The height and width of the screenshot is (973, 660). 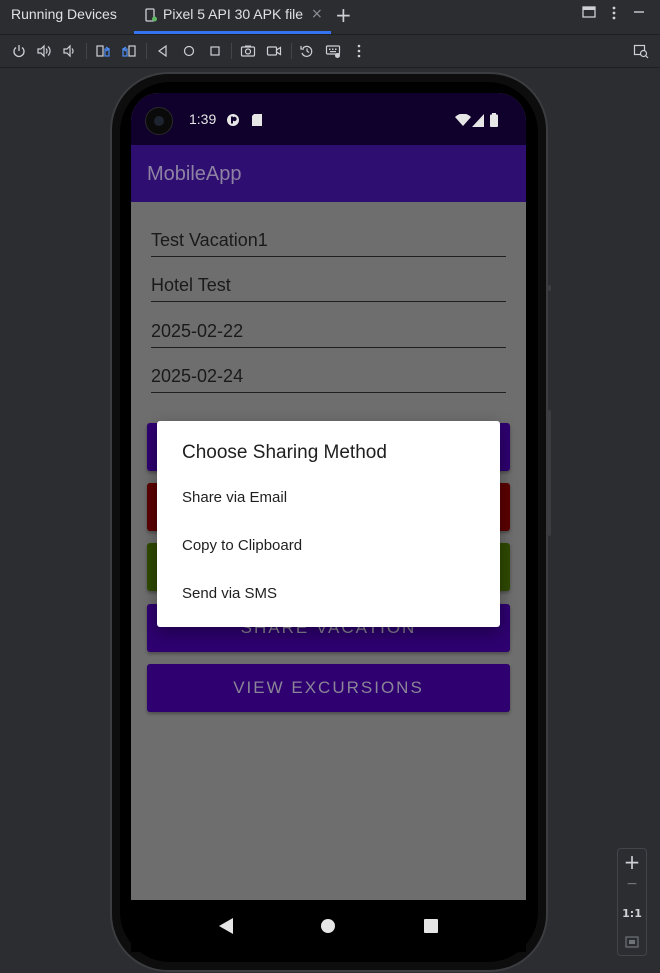 I want to click on zoom-in-button: +, so click(x=632, y=862).